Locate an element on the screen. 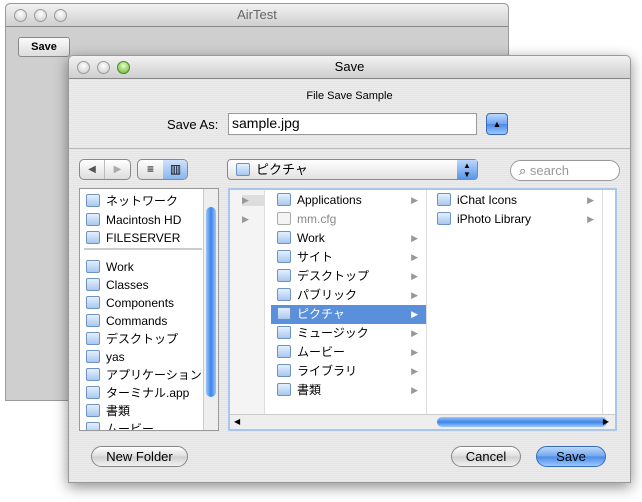 The width and height of the screenshot is (642, 502). forward-button: ▶ is located at coordinates (117, 169).